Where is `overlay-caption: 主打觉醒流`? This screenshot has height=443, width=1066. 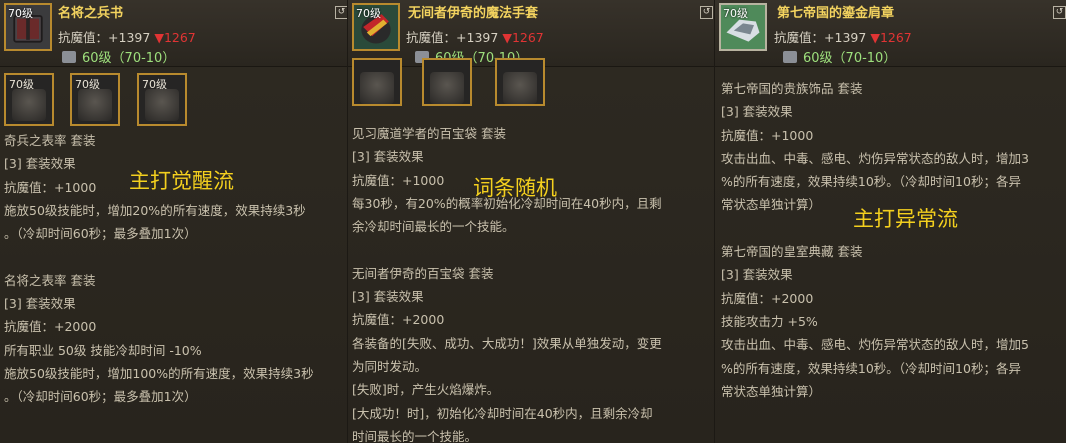 overlay-caption: 主打觉醒流 is located at coordinates (181, 181).